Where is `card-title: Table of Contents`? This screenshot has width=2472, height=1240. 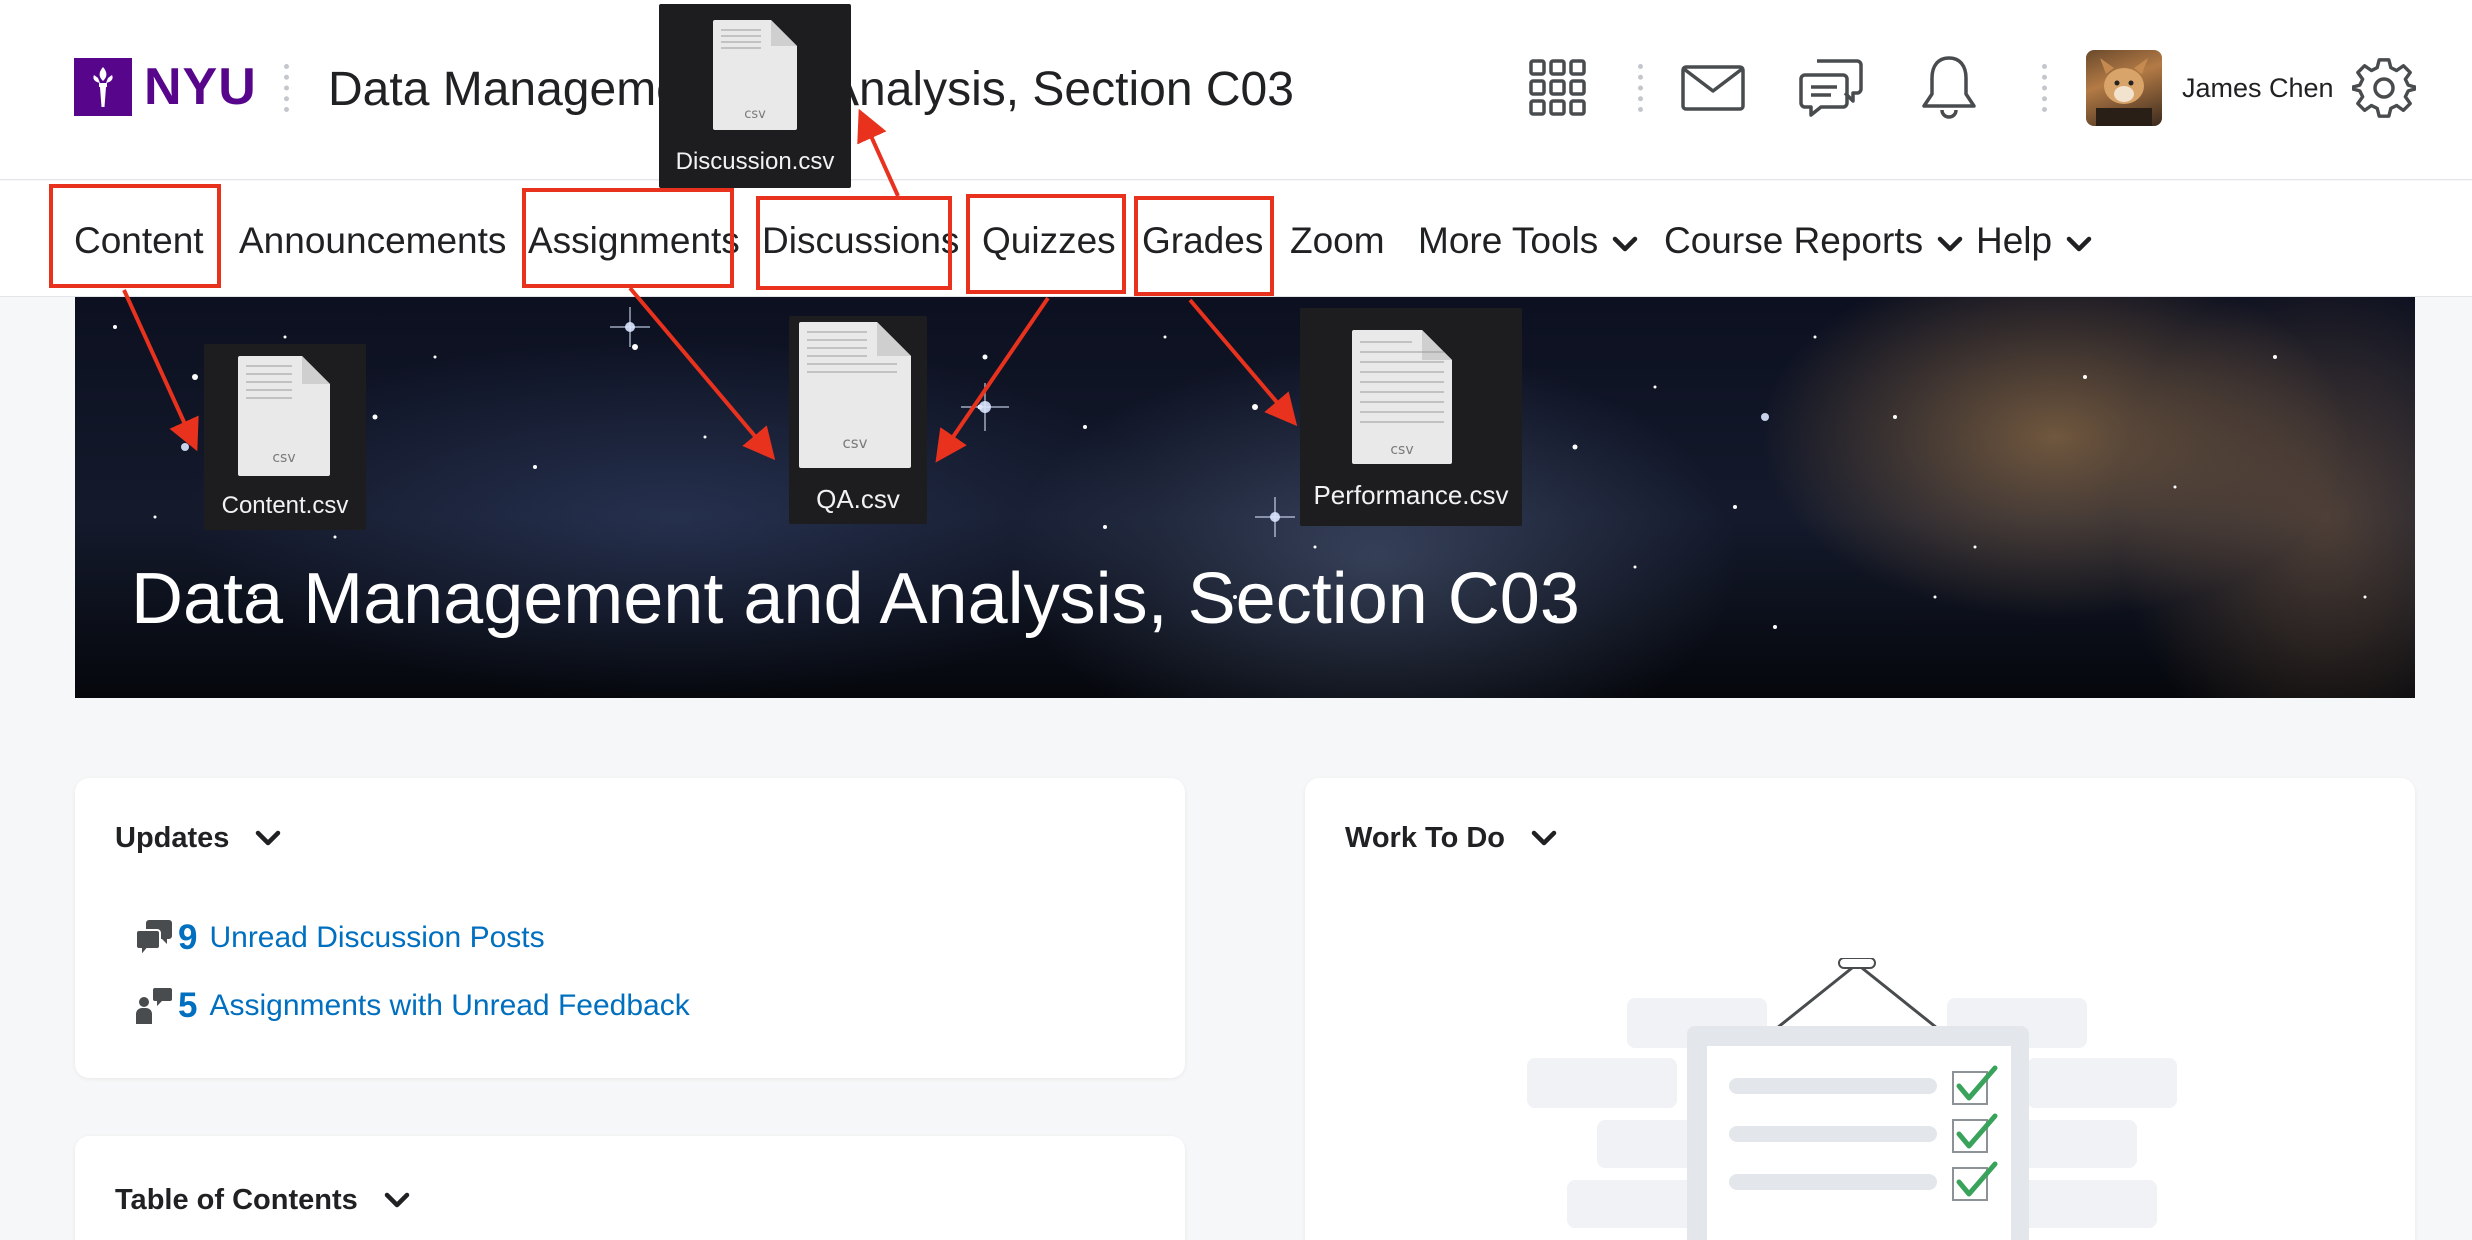 card-title: Table of Contents is located at coordinates (236, 1200).